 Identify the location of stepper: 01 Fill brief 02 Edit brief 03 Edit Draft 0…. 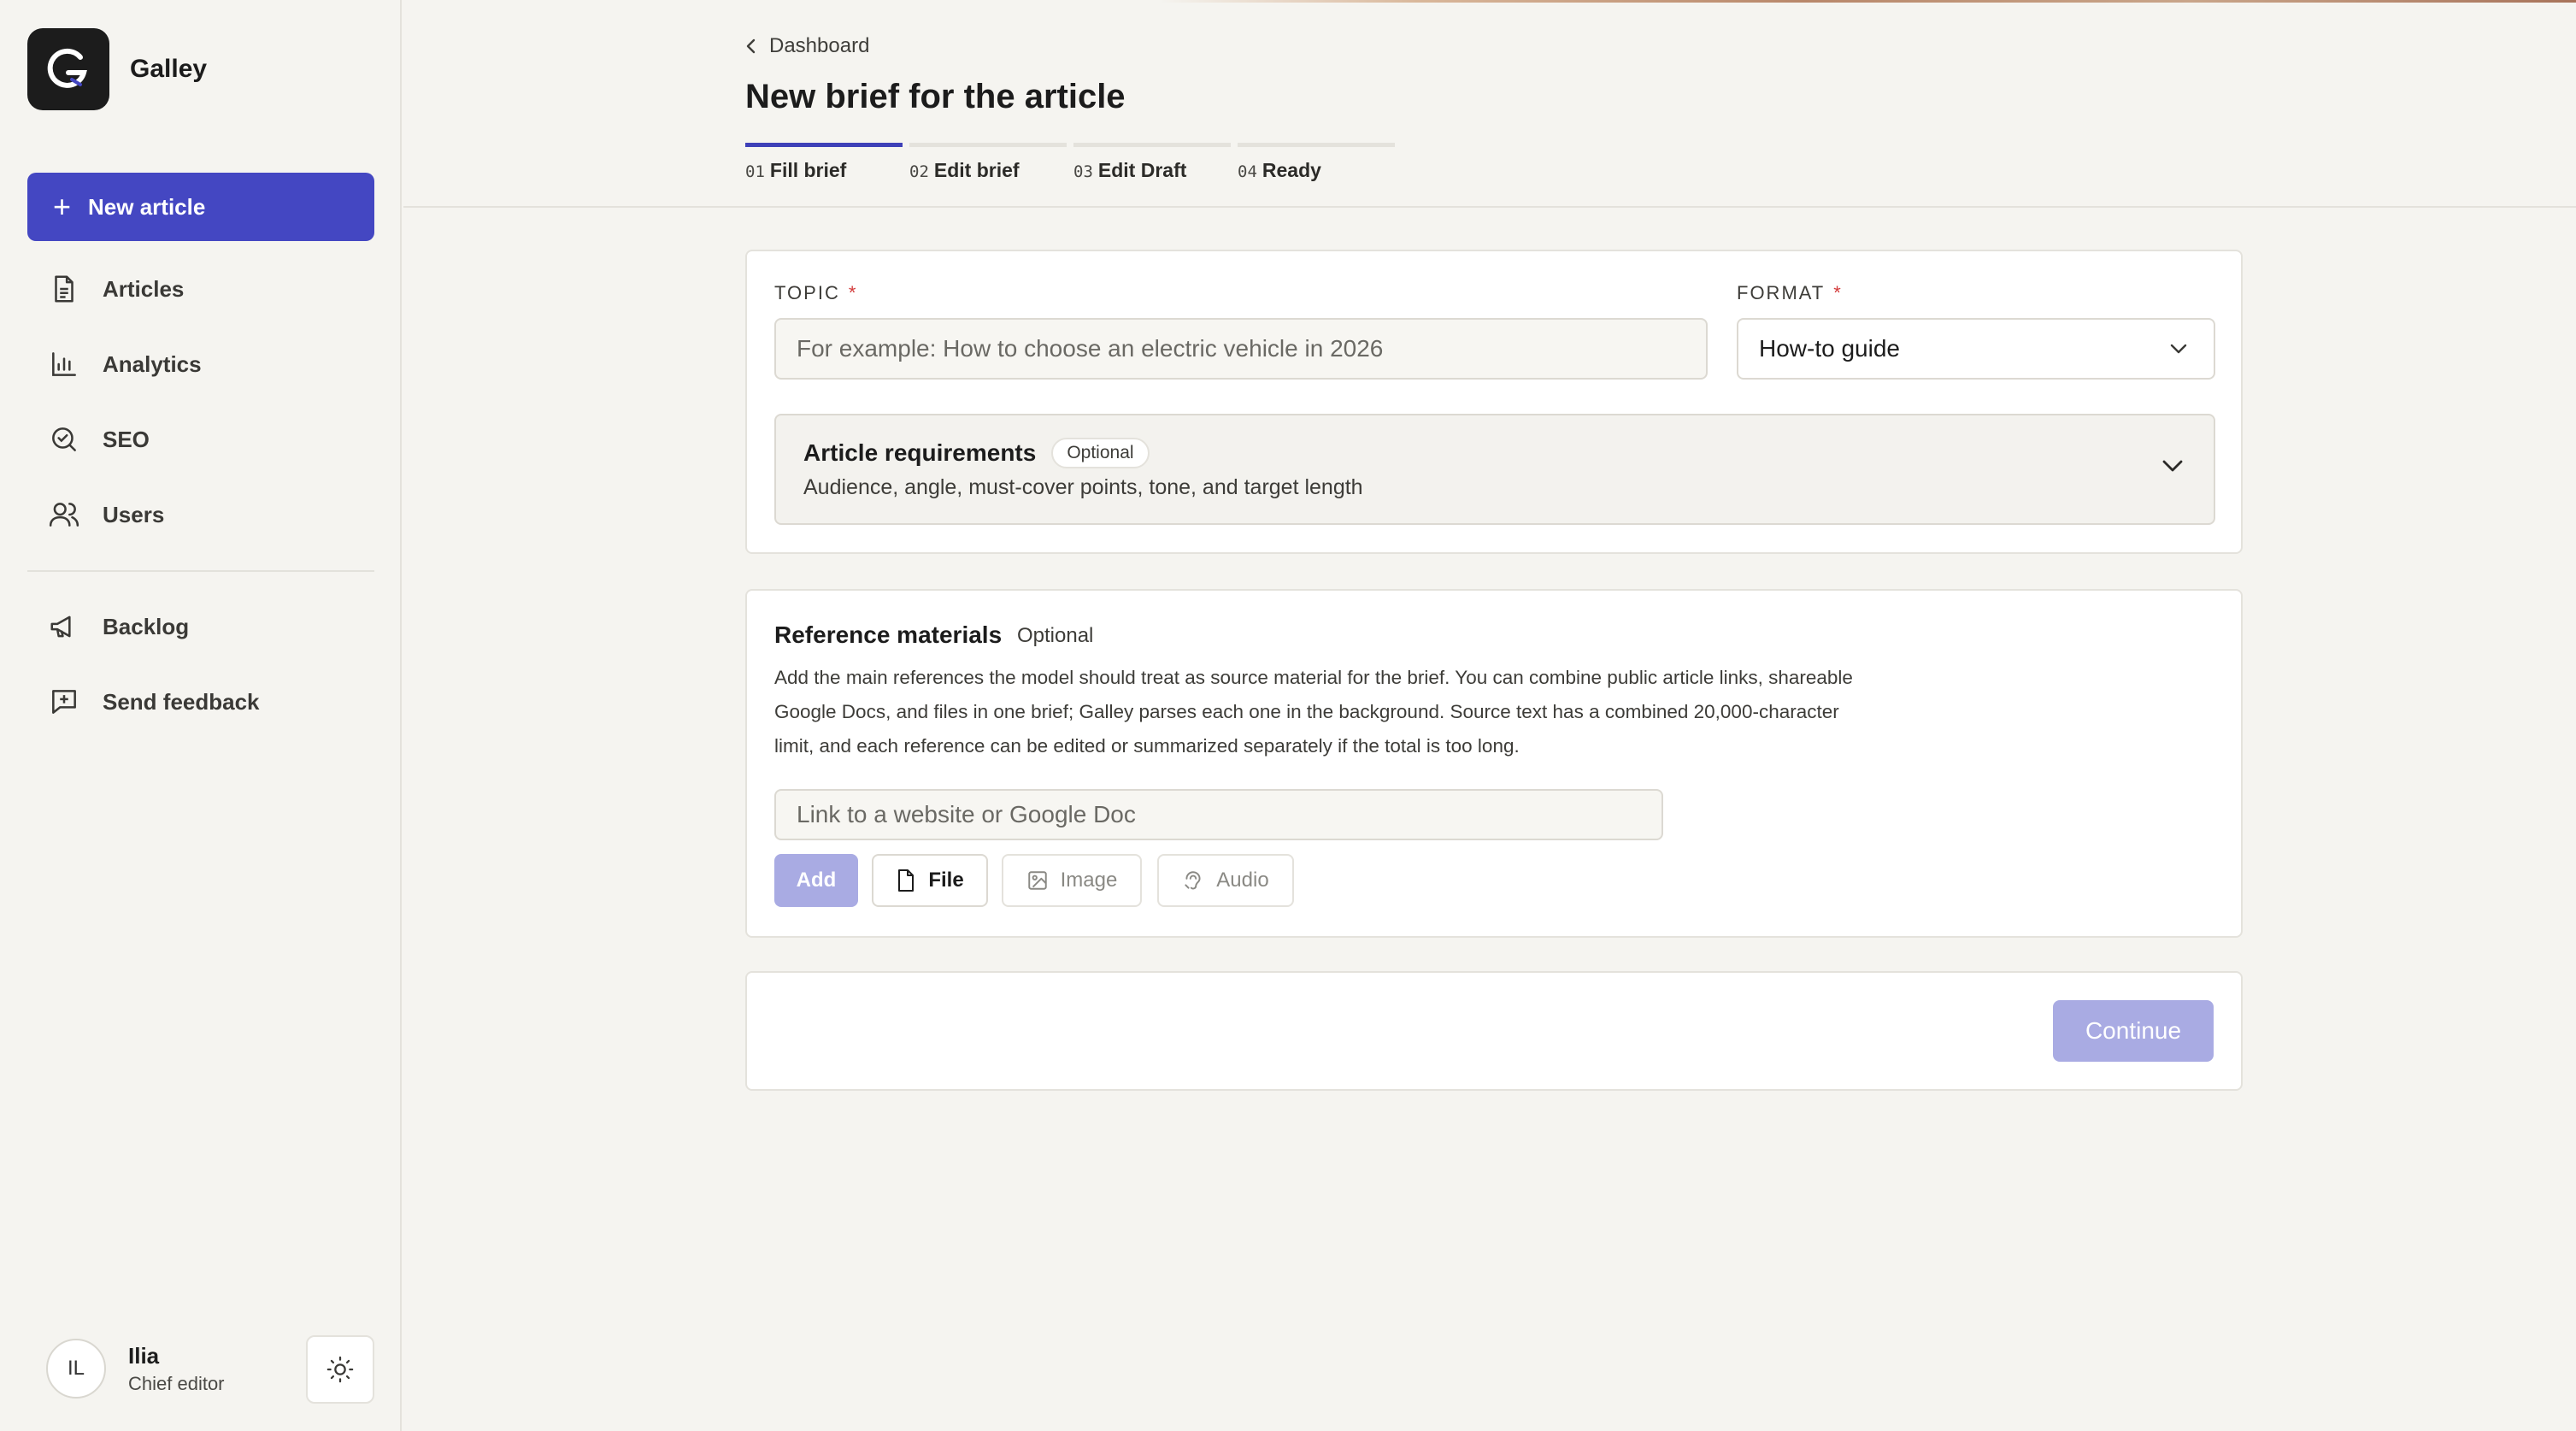
(1073, 162).